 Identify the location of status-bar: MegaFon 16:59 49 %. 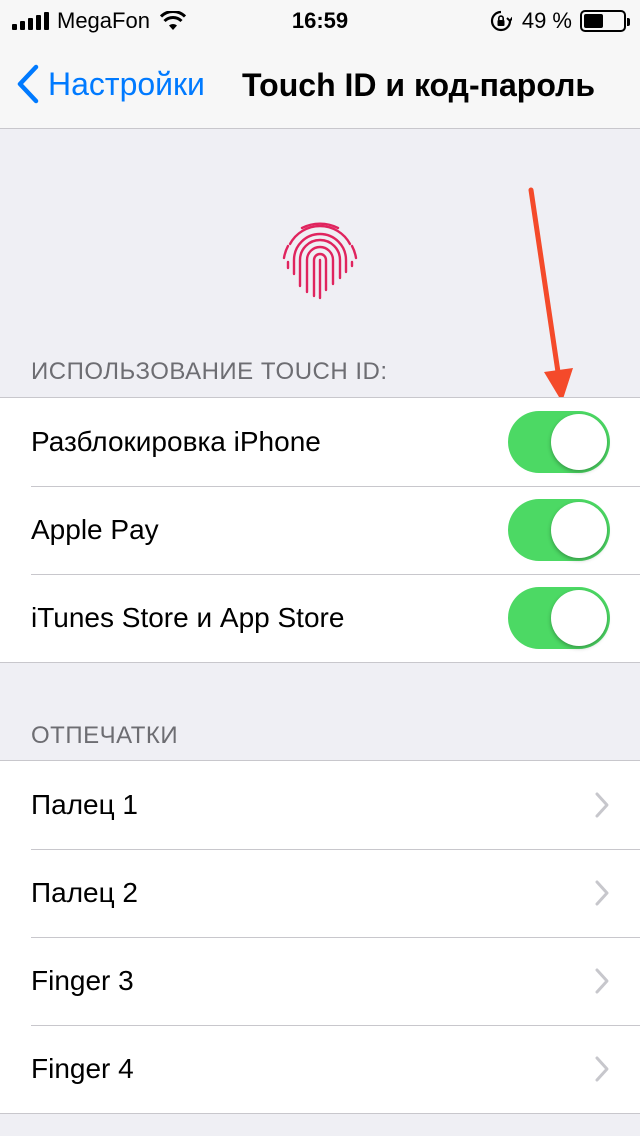
(320, 20).